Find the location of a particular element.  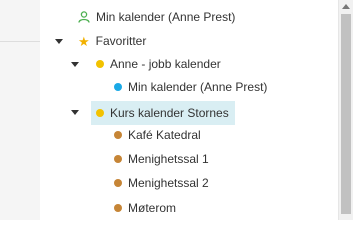

tree-item-favorites: ★ Favoritter is located at coordinates (112, 41).